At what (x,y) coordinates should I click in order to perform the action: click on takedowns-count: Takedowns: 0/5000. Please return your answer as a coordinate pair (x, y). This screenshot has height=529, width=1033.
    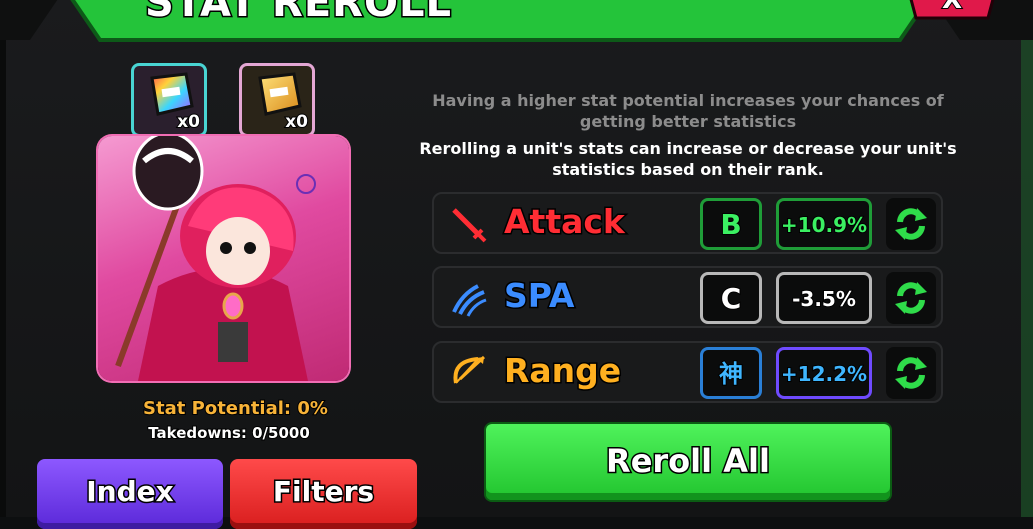
    Looking at the image, I should click on (229, 433).